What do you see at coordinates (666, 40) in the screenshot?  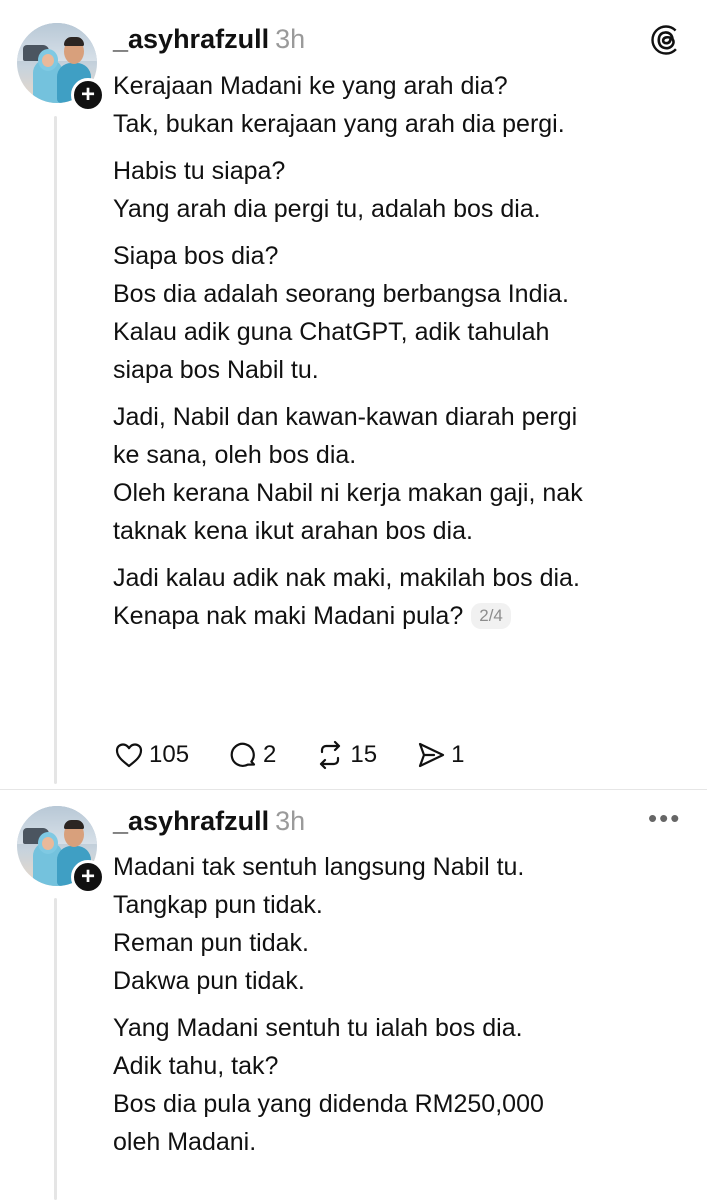 I see `threads-logo-icon` at bounding box center [666, 40].